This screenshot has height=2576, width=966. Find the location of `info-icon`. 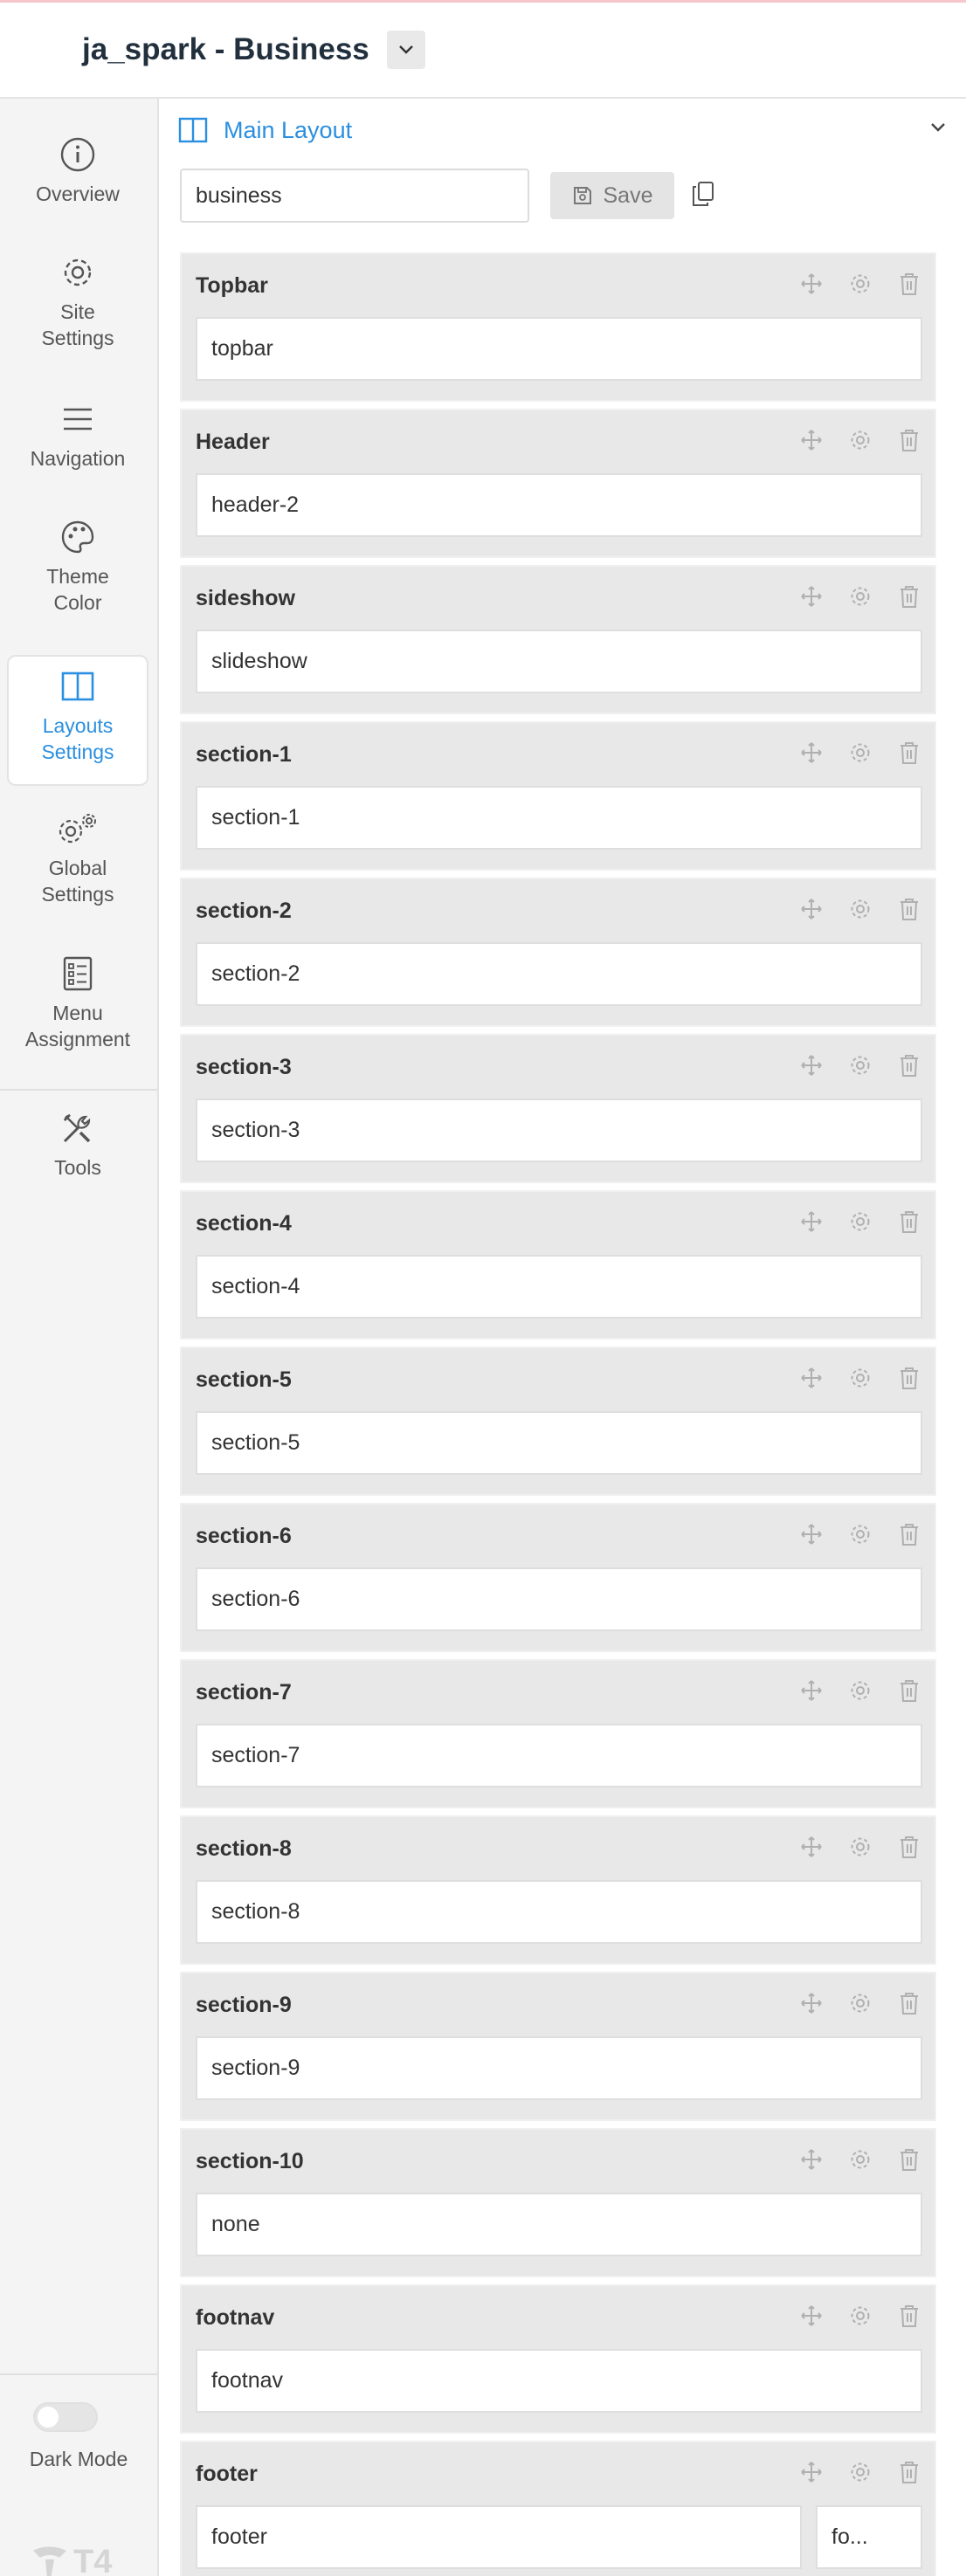

info-icon is located at coordinates (77, 155).